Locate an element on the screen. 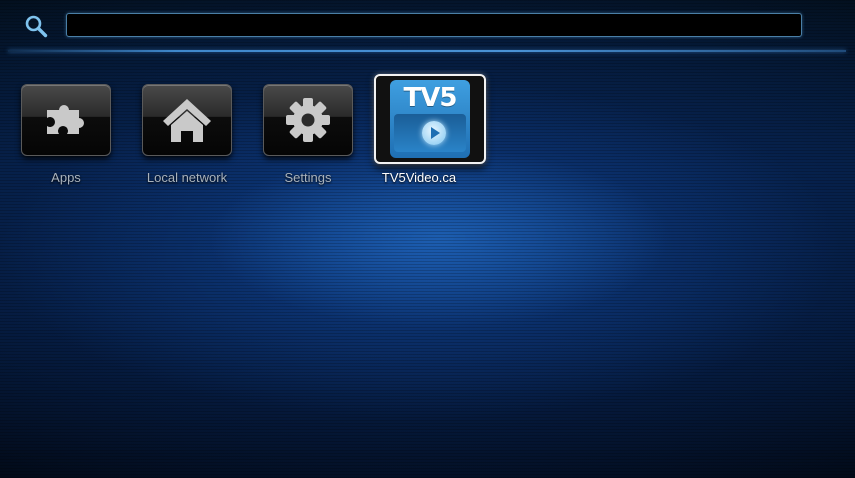 The width and height of the screenshot is (855, 478). tile-settings-icon-box is located at coordinates (308, 120).